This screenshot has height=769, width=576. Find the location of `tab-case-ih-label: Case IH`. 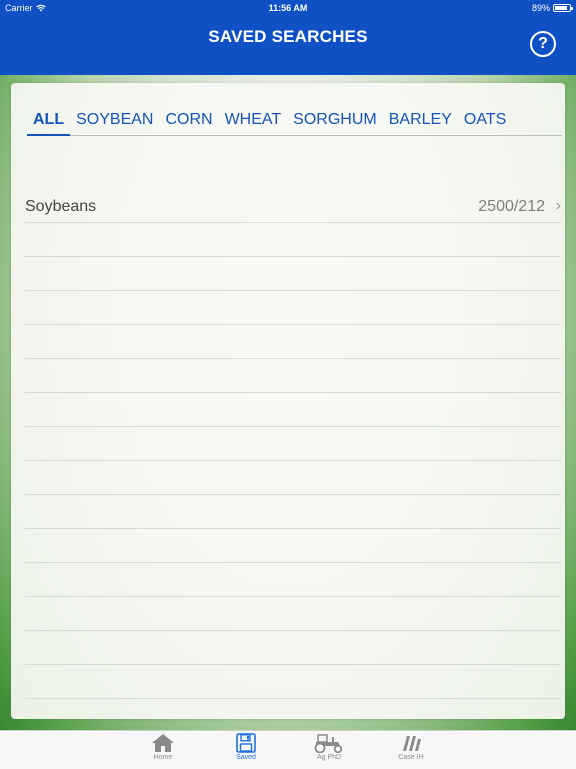

tab-case-ih-label: Case IH is located at coordinates (411, 757).